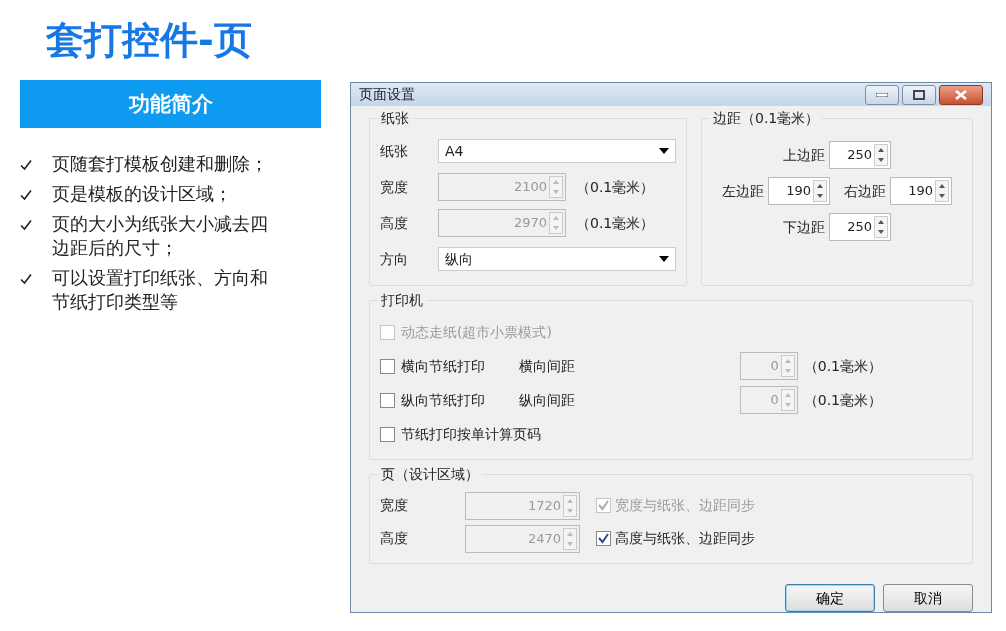  I want to click on minimize-icon, so click(882, 94).